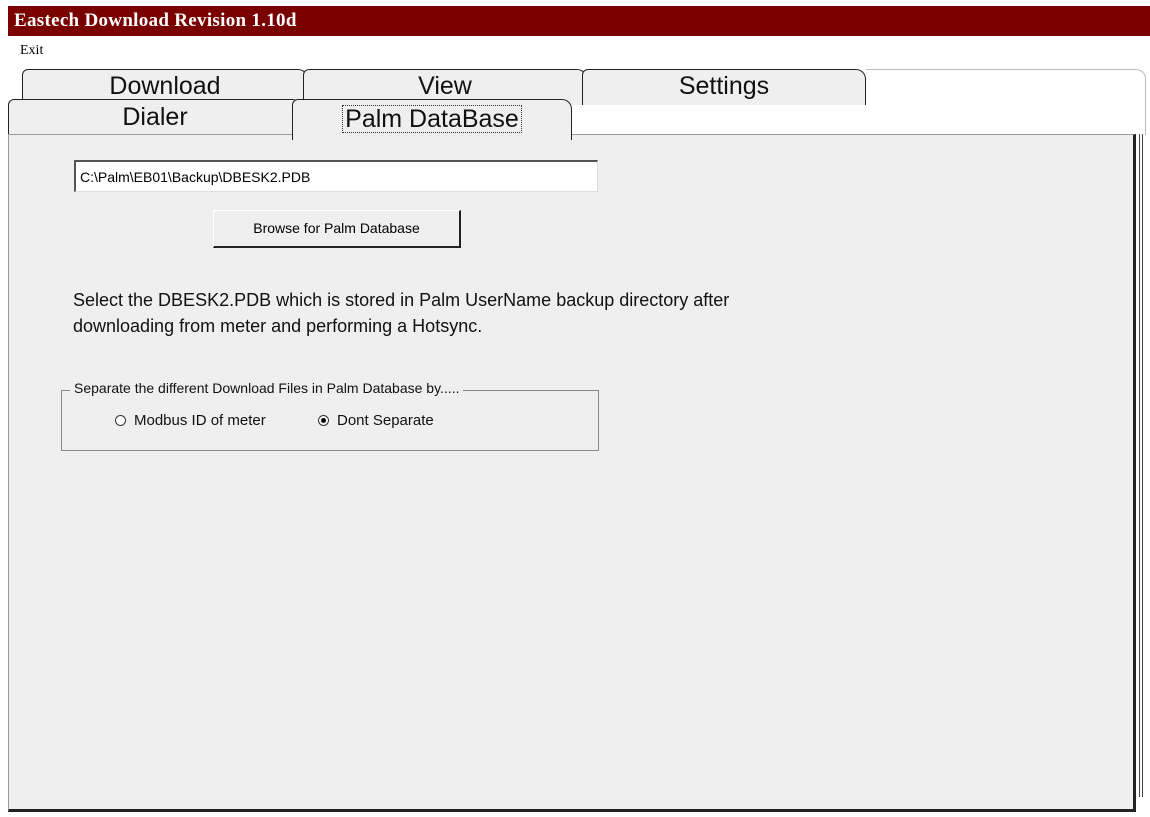  I want to click on tab-palm-database-label: Palm DataBase, so click(432, 119).